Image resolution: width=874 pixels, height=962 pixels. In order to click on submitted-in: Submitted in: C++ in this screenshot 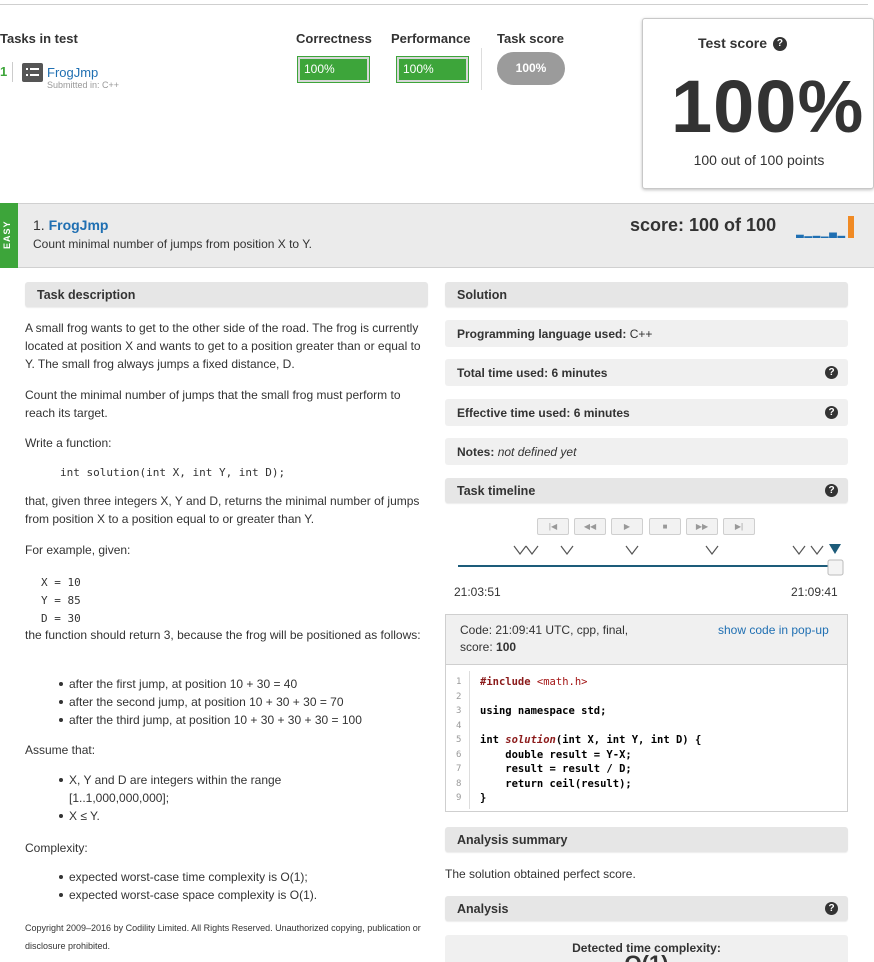, I will do `click(83, 85)`.